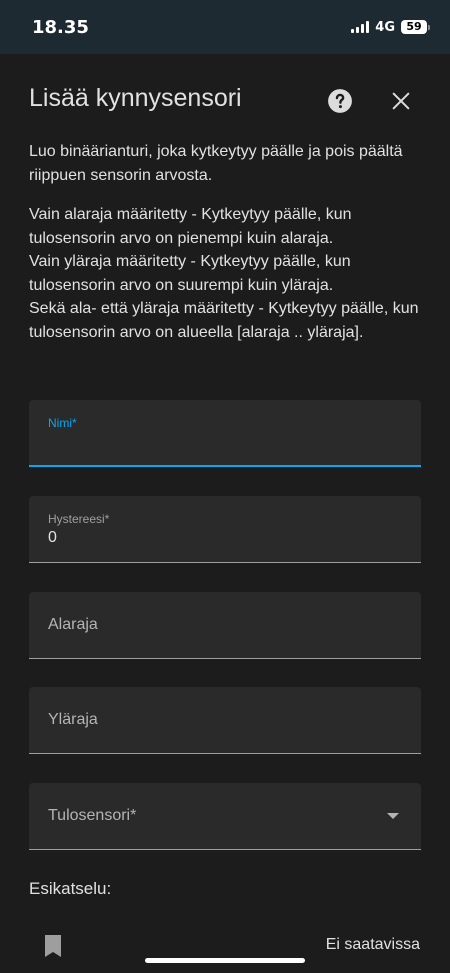 The height and width of the screenshot is (973, 450). What do you see at coordinates (385, 27) in the screenshot?
I see `network-type: 4G` at bounding box center [385, 27].